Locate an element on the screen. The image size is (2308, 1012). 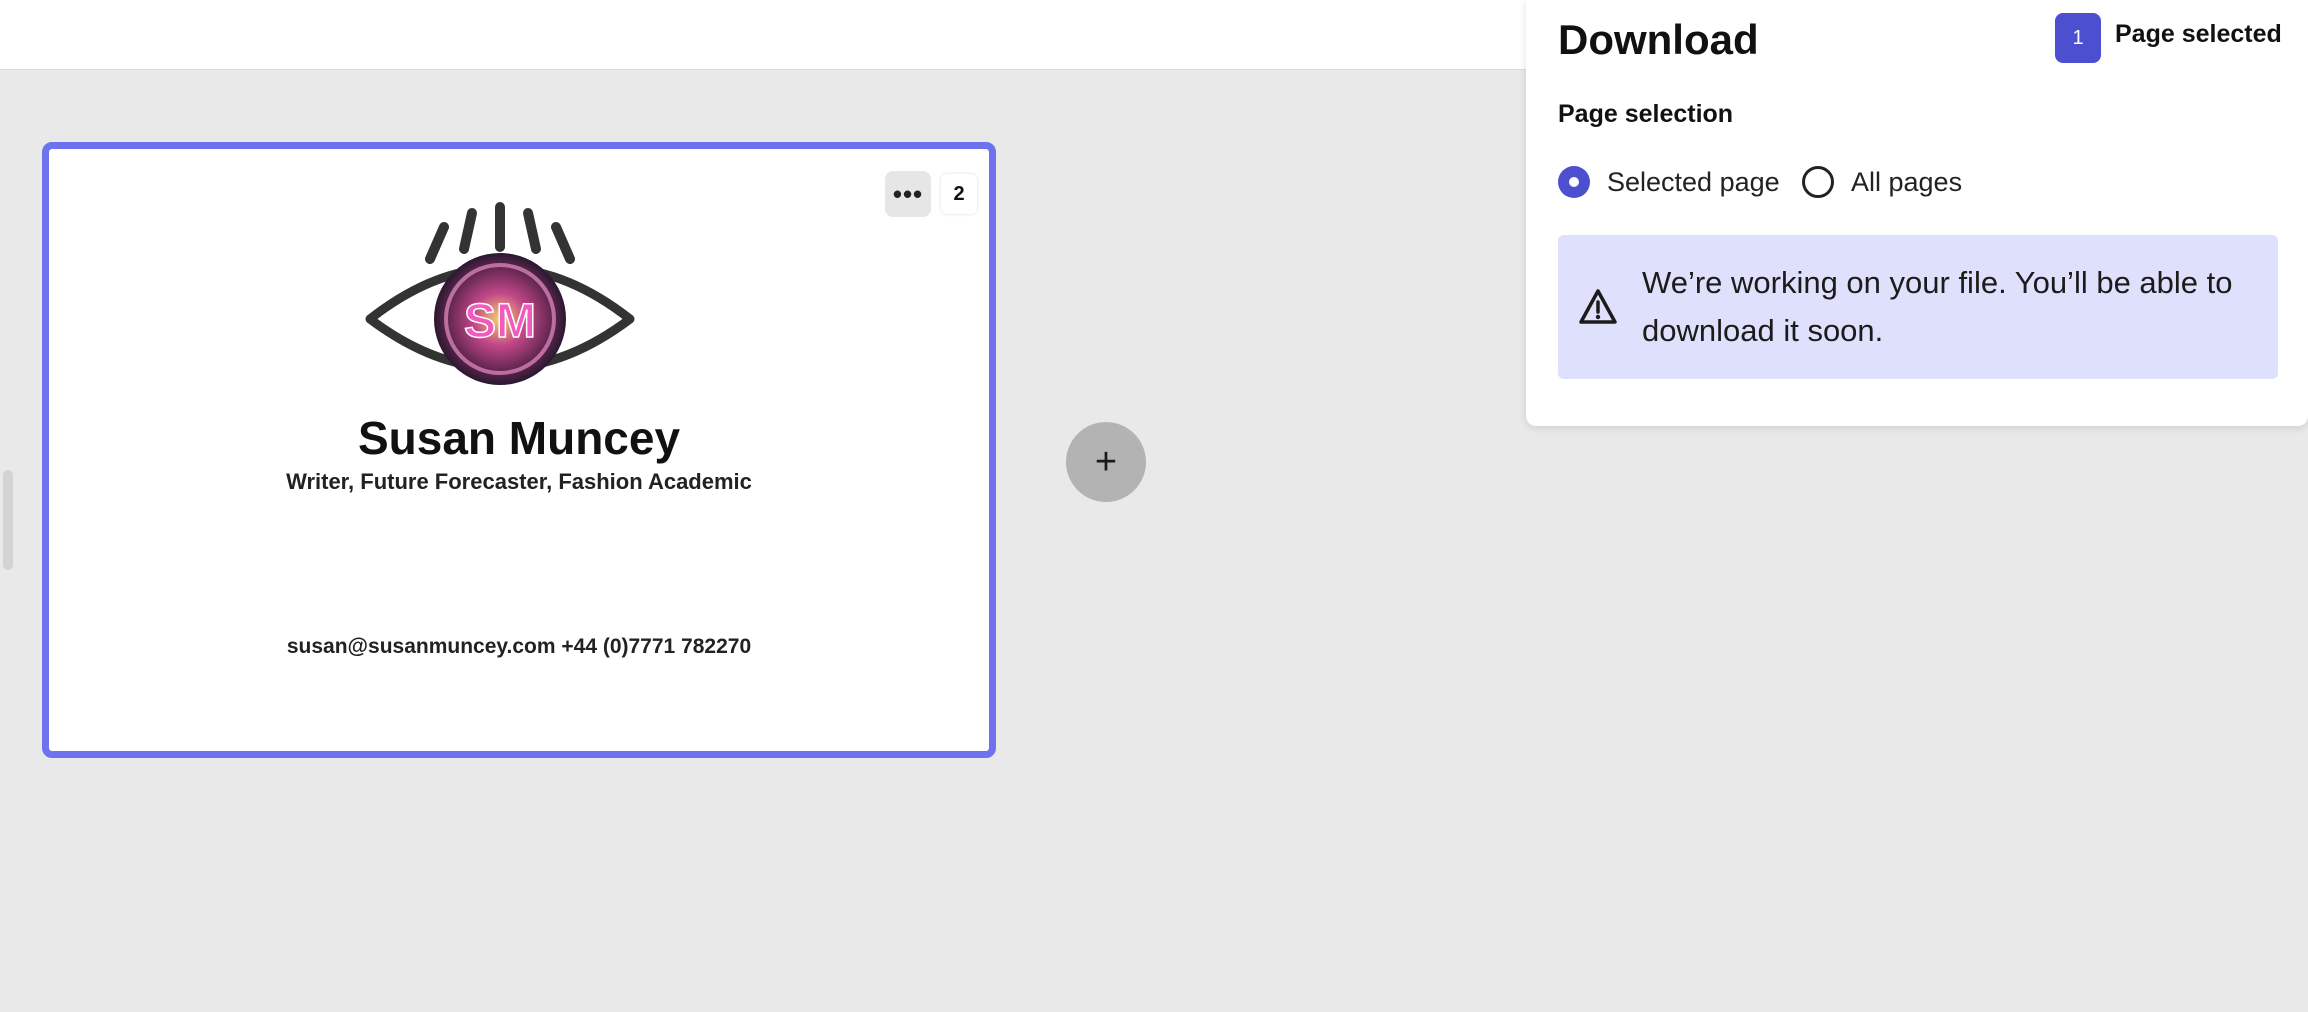
panel-title: Download is located at coordinates (1658, 39).